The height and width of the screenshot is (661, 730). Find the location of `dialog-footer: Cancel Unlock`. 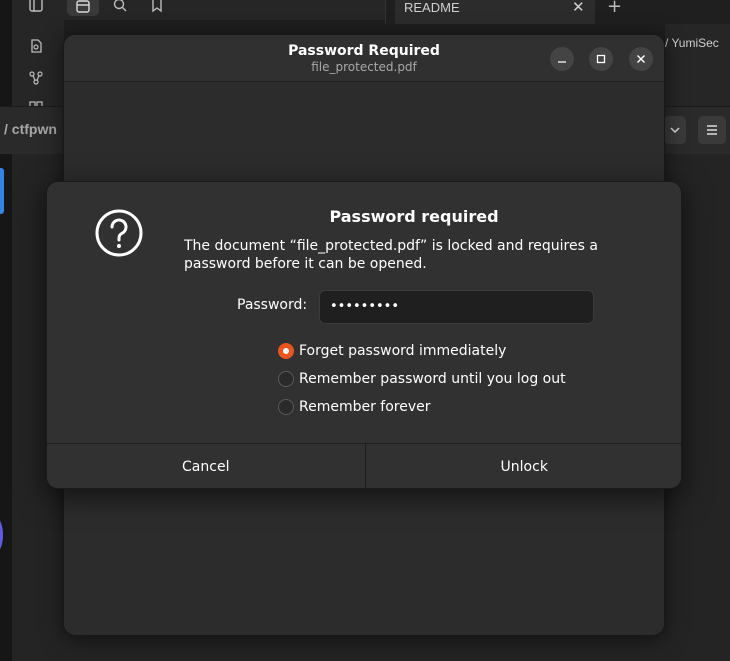

dialog-footer: Cancel Unlock is located at coordinates (364, 465).